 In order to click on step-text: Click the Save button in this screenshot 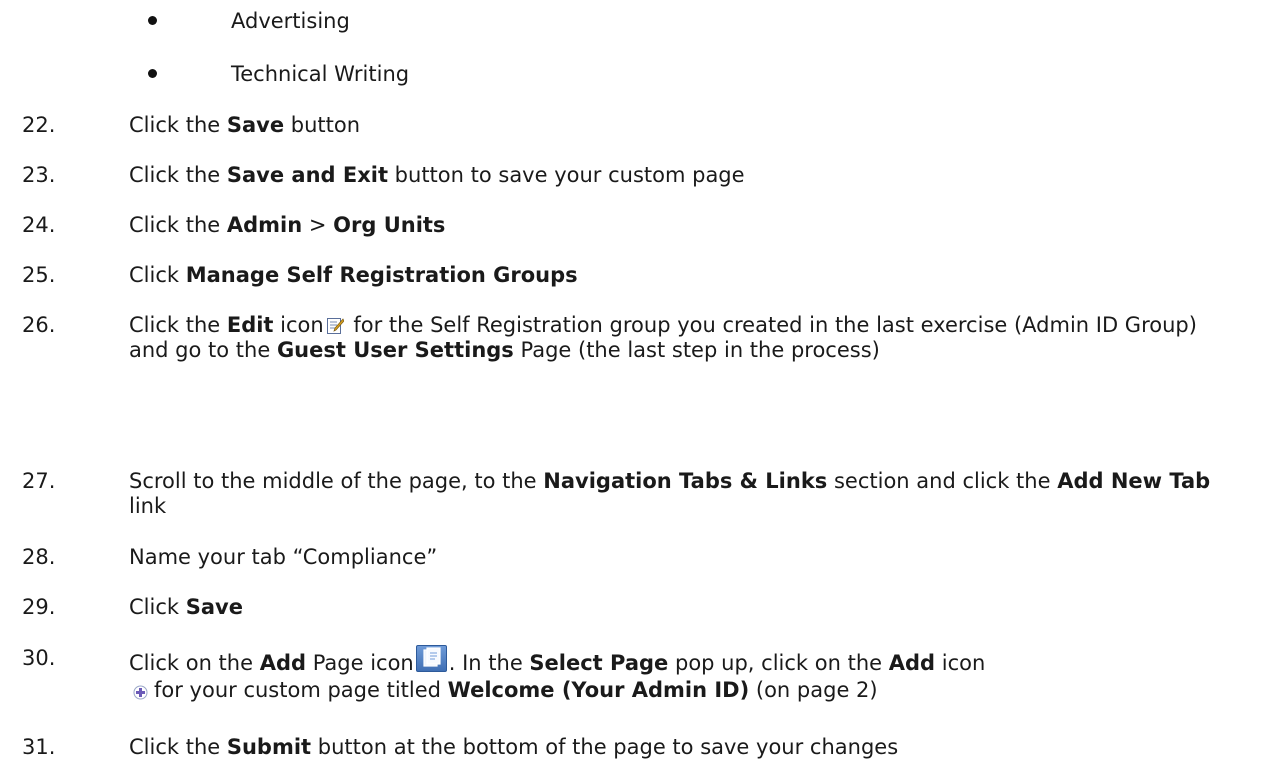, I will do `click(245, 125)`.